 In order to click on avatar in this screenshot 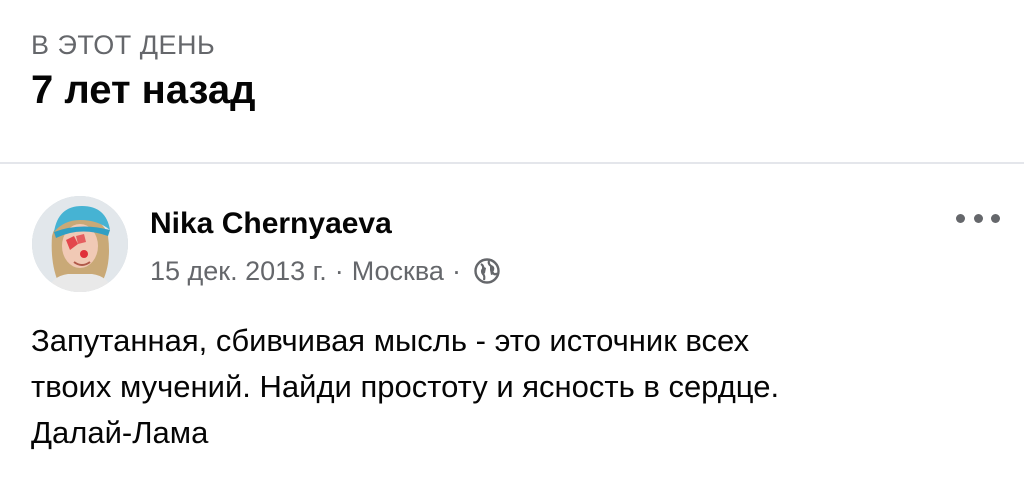, I will do `click(80, 244)`.